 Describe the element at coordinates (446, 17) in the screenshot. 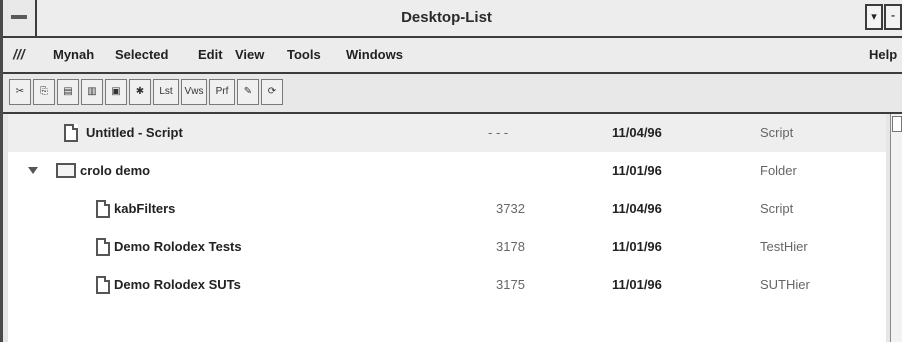

I see `window-title: Desktop-List` at that location.